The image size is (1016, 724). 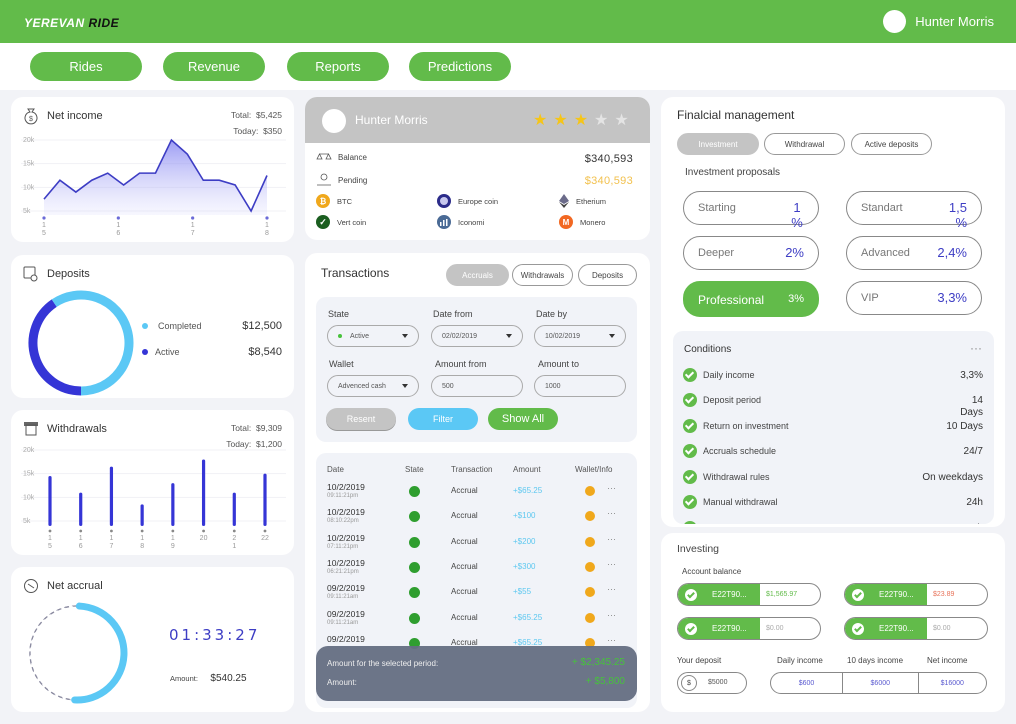 I want to click on tab-accruals: Accruals, so click(x=477, y=275).